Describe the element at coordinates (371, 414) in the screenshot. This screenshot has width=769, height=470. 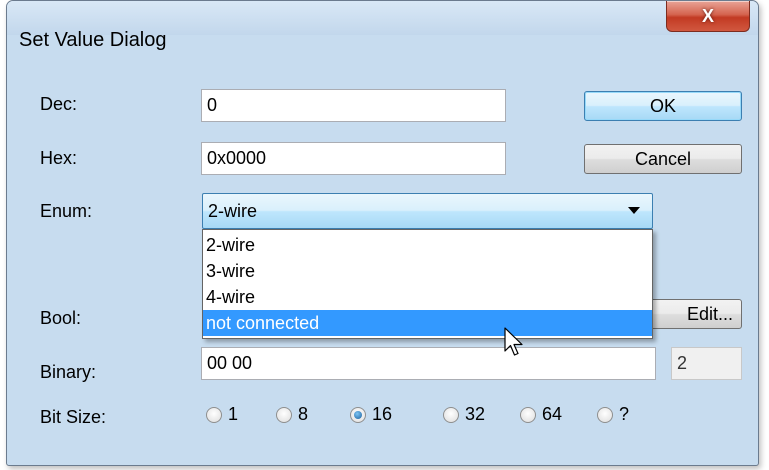
I see `bit-size-radio-16: 16` at that location.